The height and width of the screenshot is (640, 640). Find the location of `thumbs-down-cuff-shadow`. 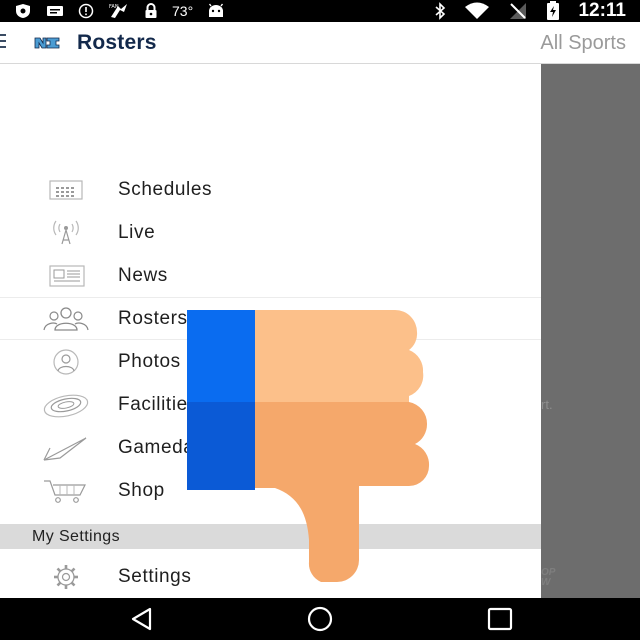

thumbs-down-cuff-shadow is located at coordinates (221, 446).